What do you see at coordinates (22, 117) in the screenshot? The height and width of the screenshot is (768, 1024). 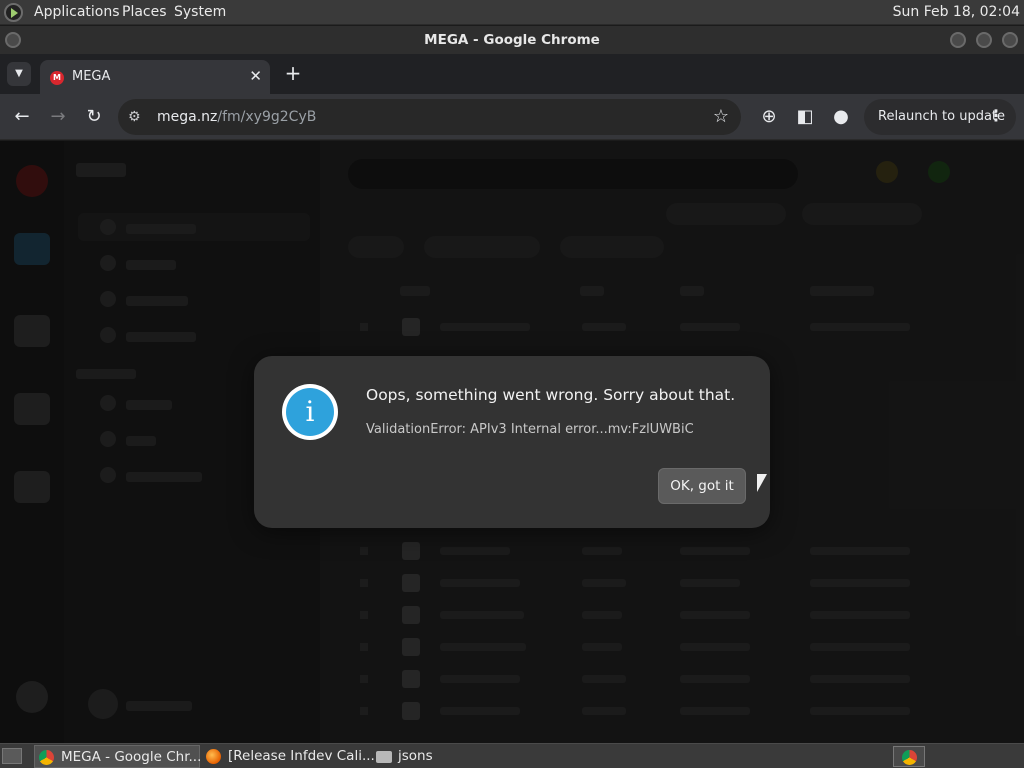 I see `back-button: ←` at bounding box center [22, 117].